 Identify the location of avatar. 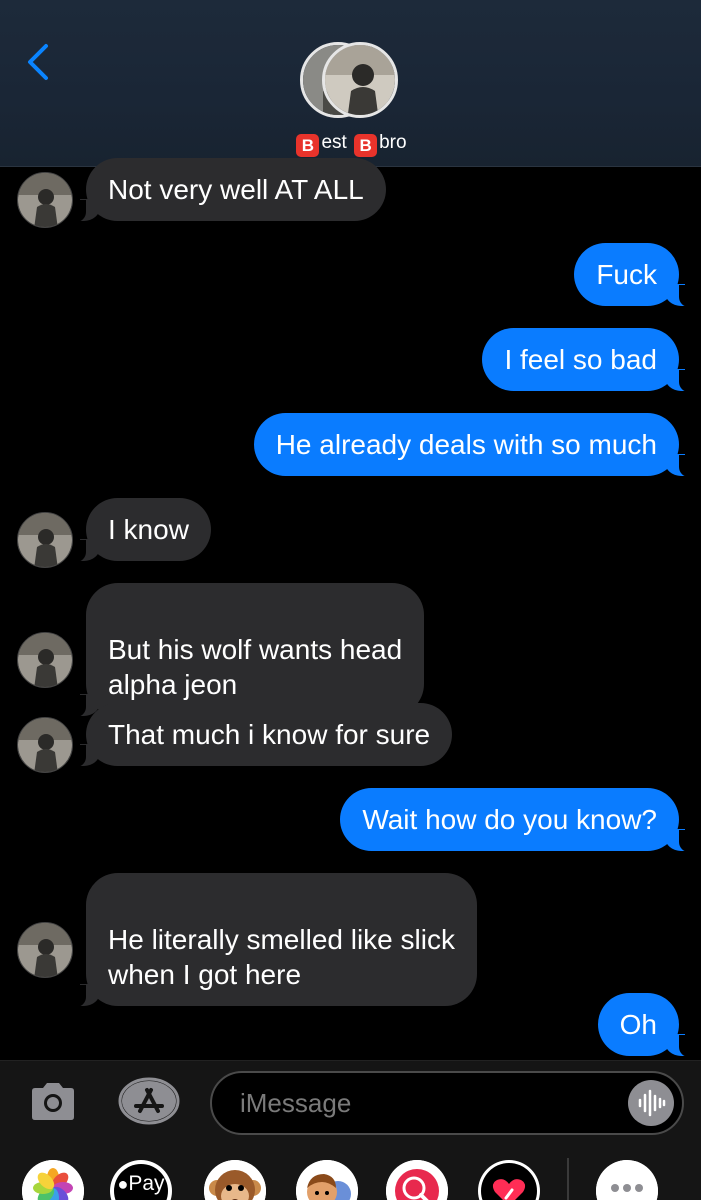
(360, 80).